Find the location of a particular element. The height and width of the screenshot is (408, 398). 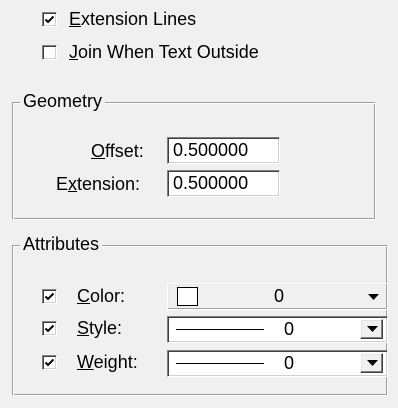

line-weight-preview is located at coordinates (220, 363).